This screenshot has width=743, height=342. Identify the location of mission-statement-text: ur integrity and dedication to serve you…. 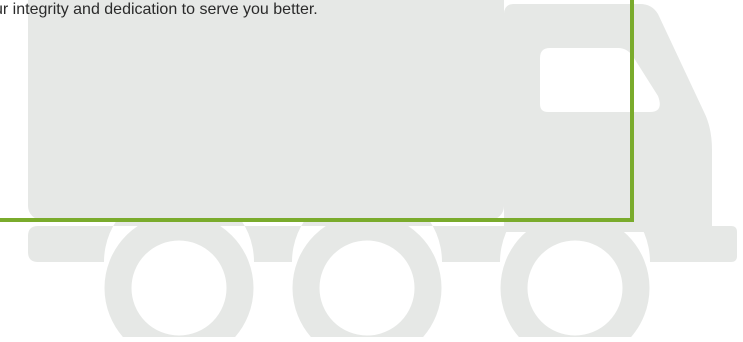
(159, 9).